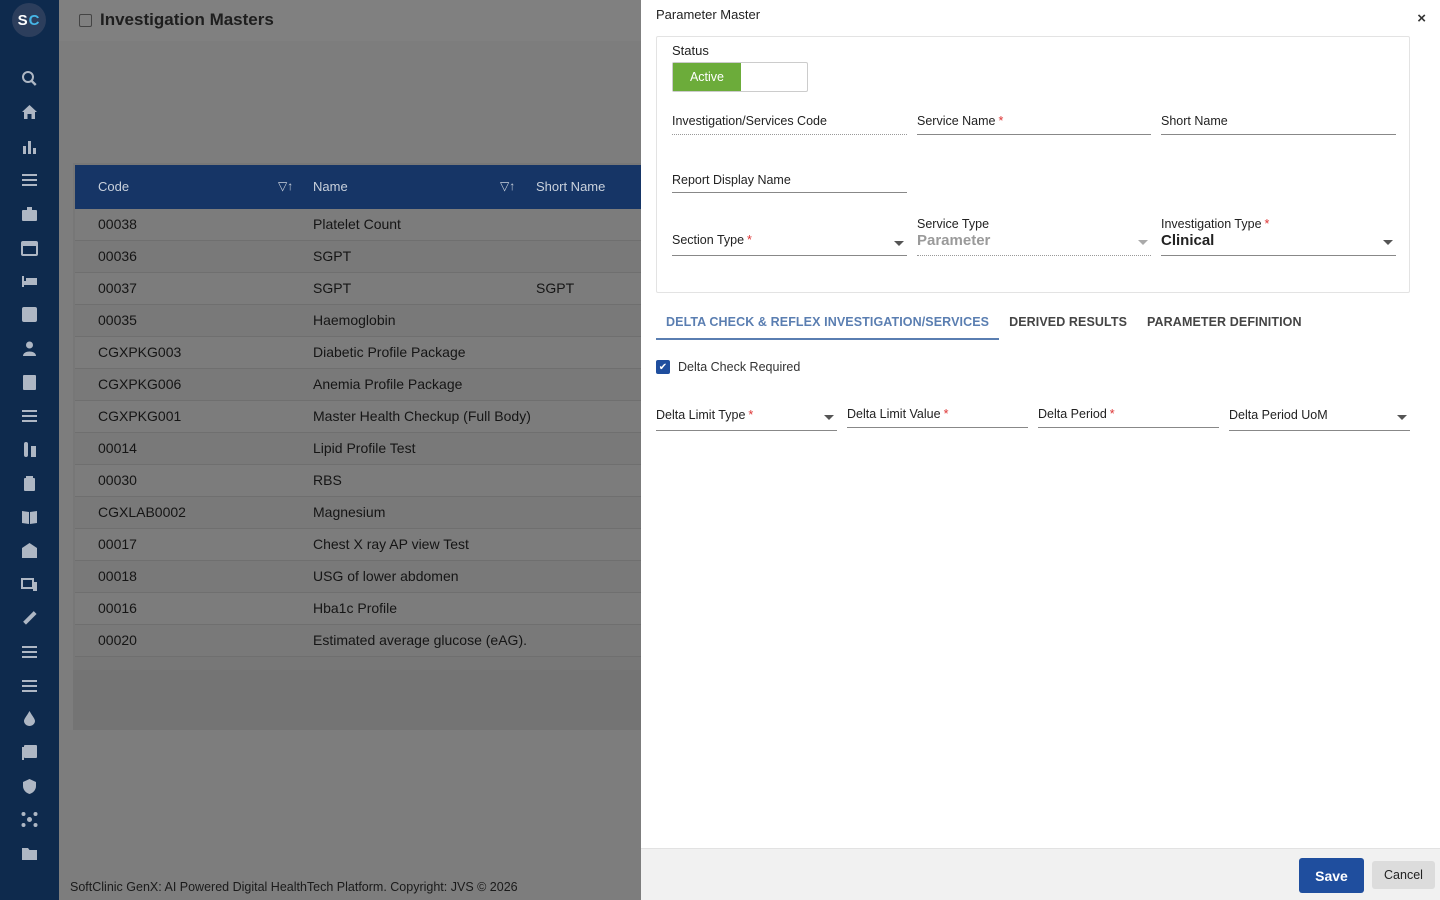 This screenshot has width=1440, height=900. What do you see at coordinates (1224, 322) in the screenshot?
I see `tab-parameter-definition: PARAMETER DEFINITION` at bounding box center [1224, 322].